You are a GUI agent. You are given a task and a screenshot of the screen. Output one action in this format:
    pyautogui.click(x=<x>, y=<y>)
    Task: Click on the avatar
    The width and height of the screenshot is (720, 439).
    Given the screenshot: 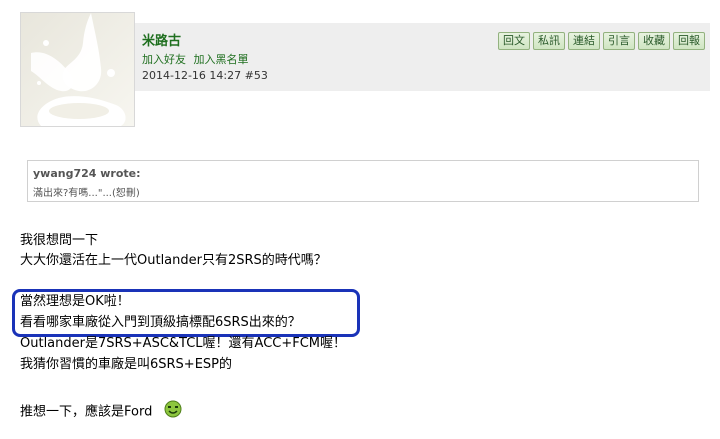 What is the action you would take?
    pyautogui.click(x=77, y=69)
    